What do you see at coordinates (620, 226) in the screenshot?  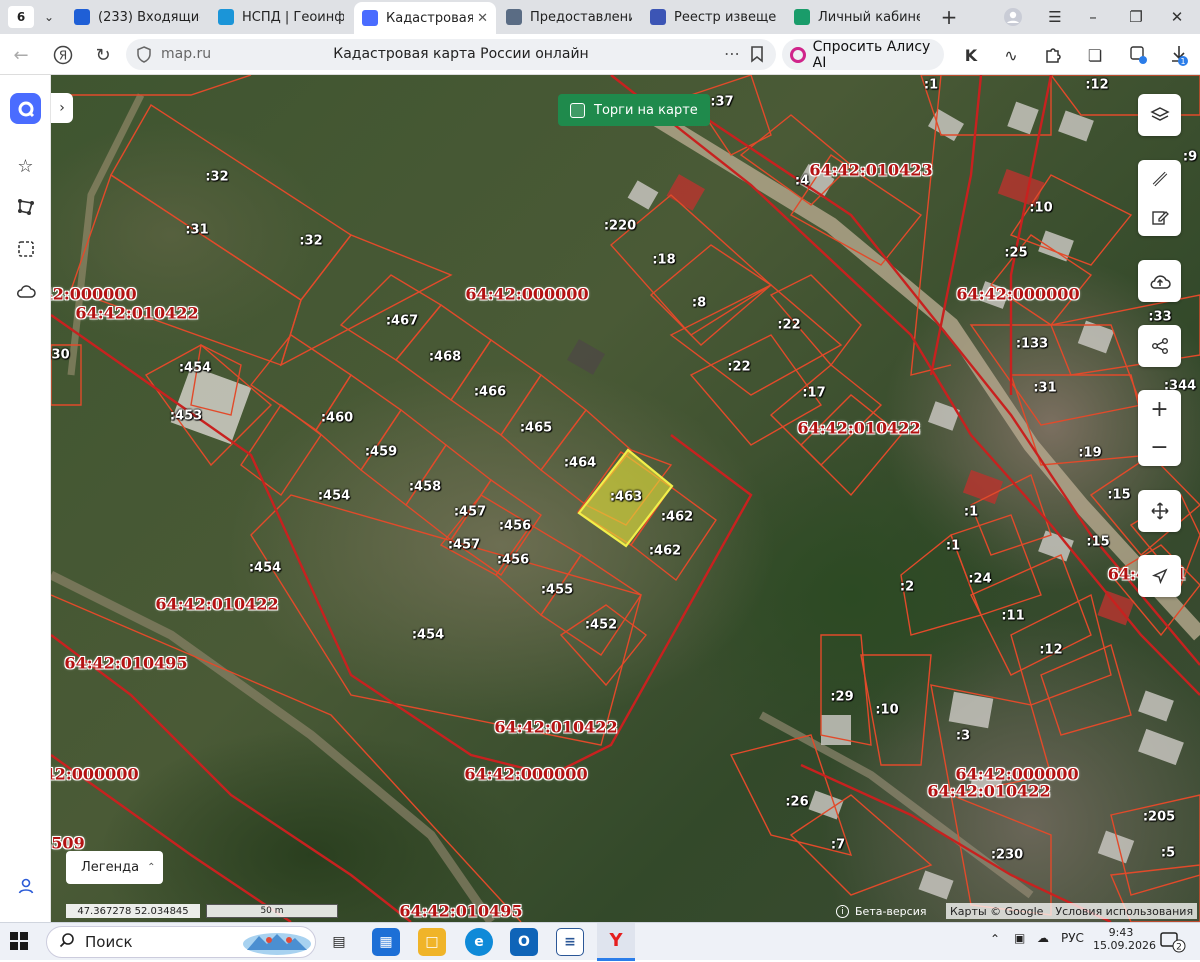 I see `plot-label: :220` at bounding box center [620, 226].